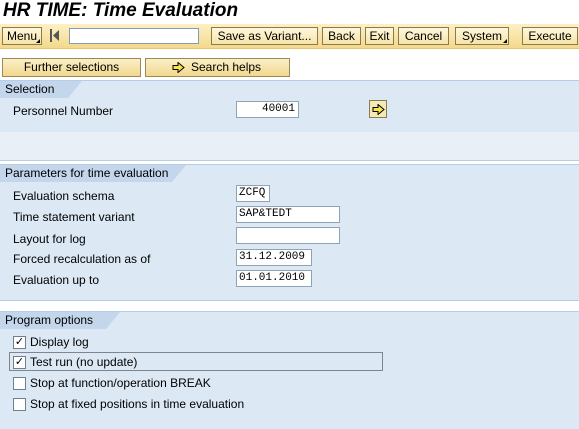 This screenshot has width=579, height=429. I want to click on evaluation-up-to-label: Evaluation up to, so click(56, 280).